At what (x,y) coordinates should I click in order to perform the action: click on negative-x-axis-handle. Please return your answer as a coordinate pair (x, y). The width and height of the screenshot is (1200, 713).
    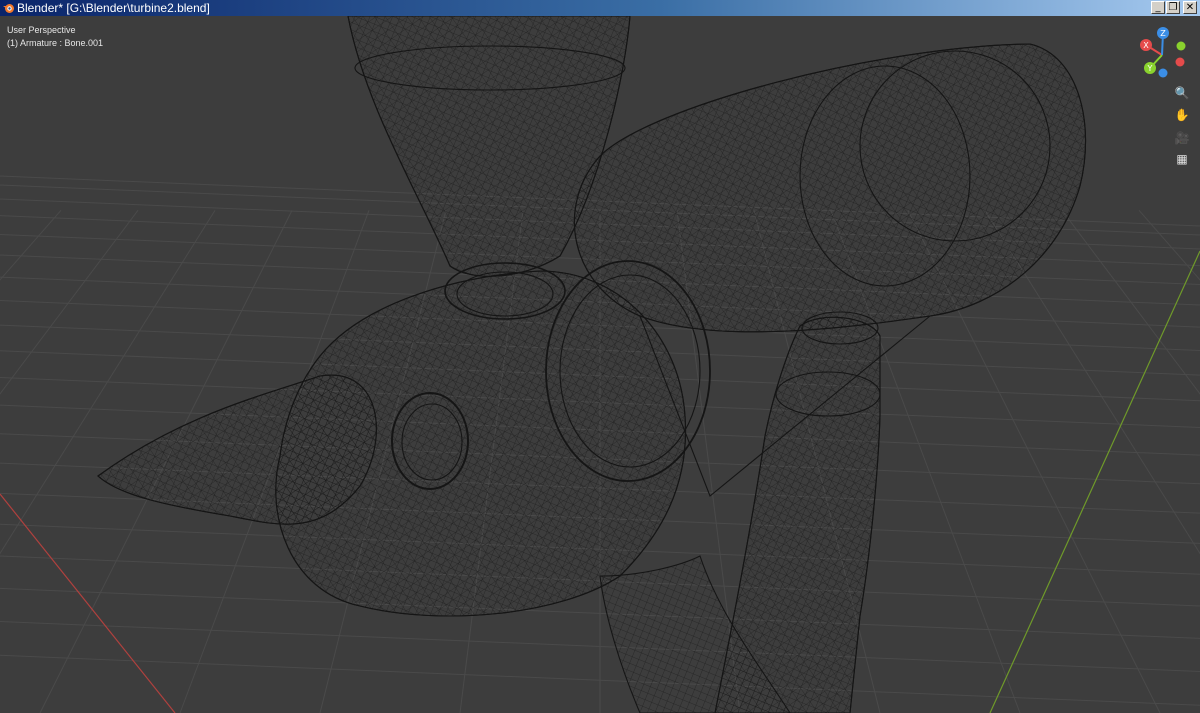
    Looking at the image, I should click on (1180, 62).